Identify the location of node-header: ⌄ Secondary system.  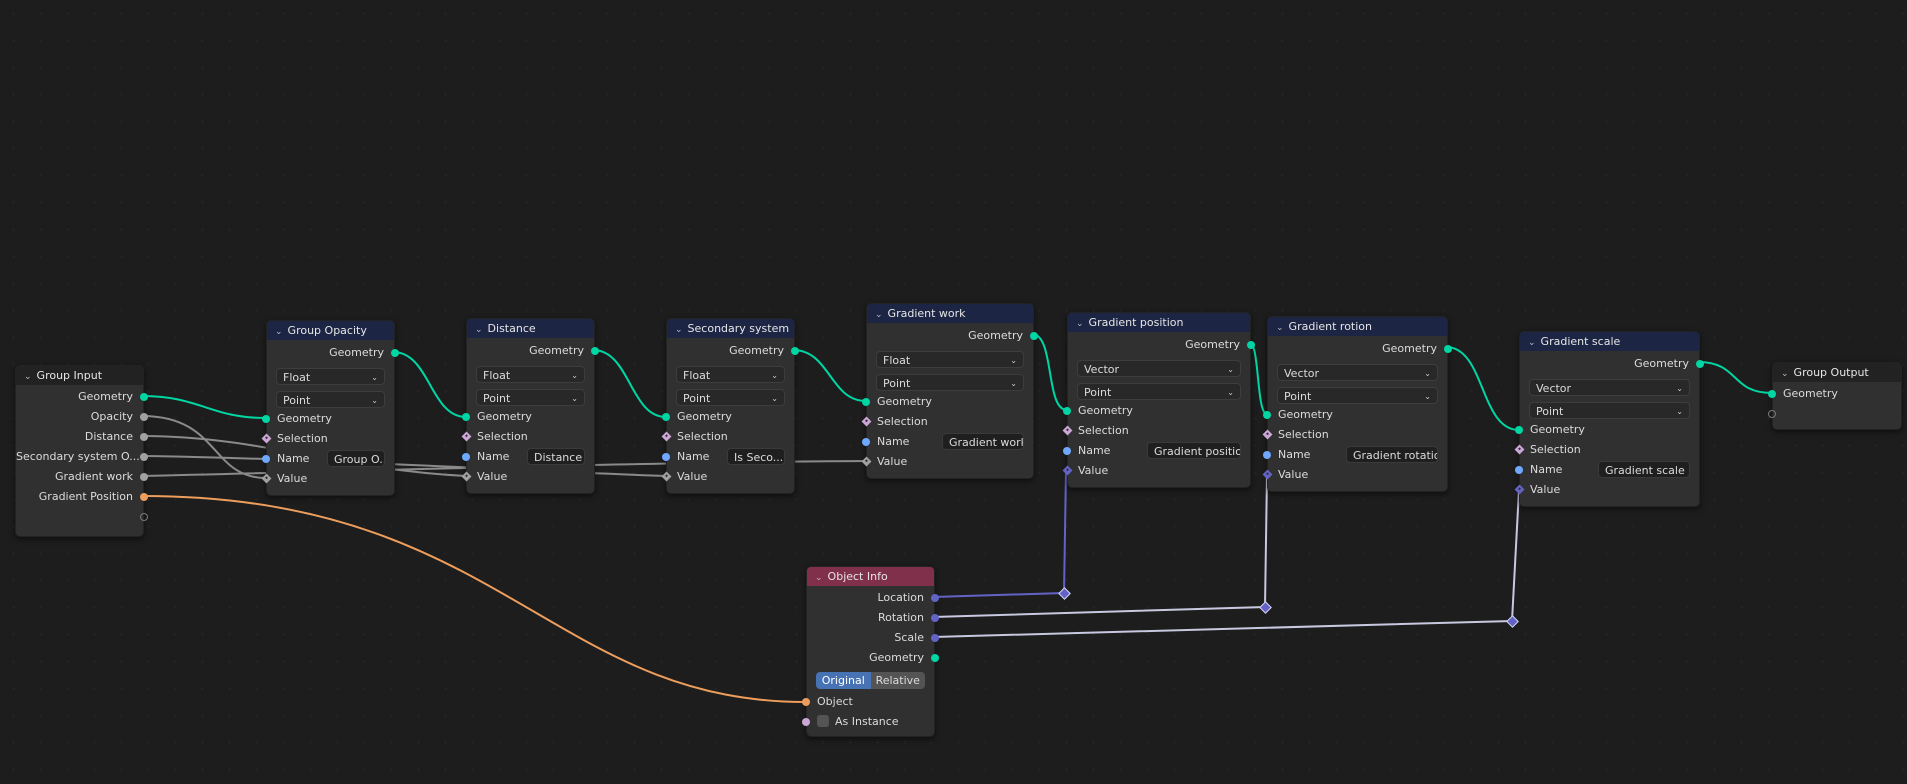
(730, 328).